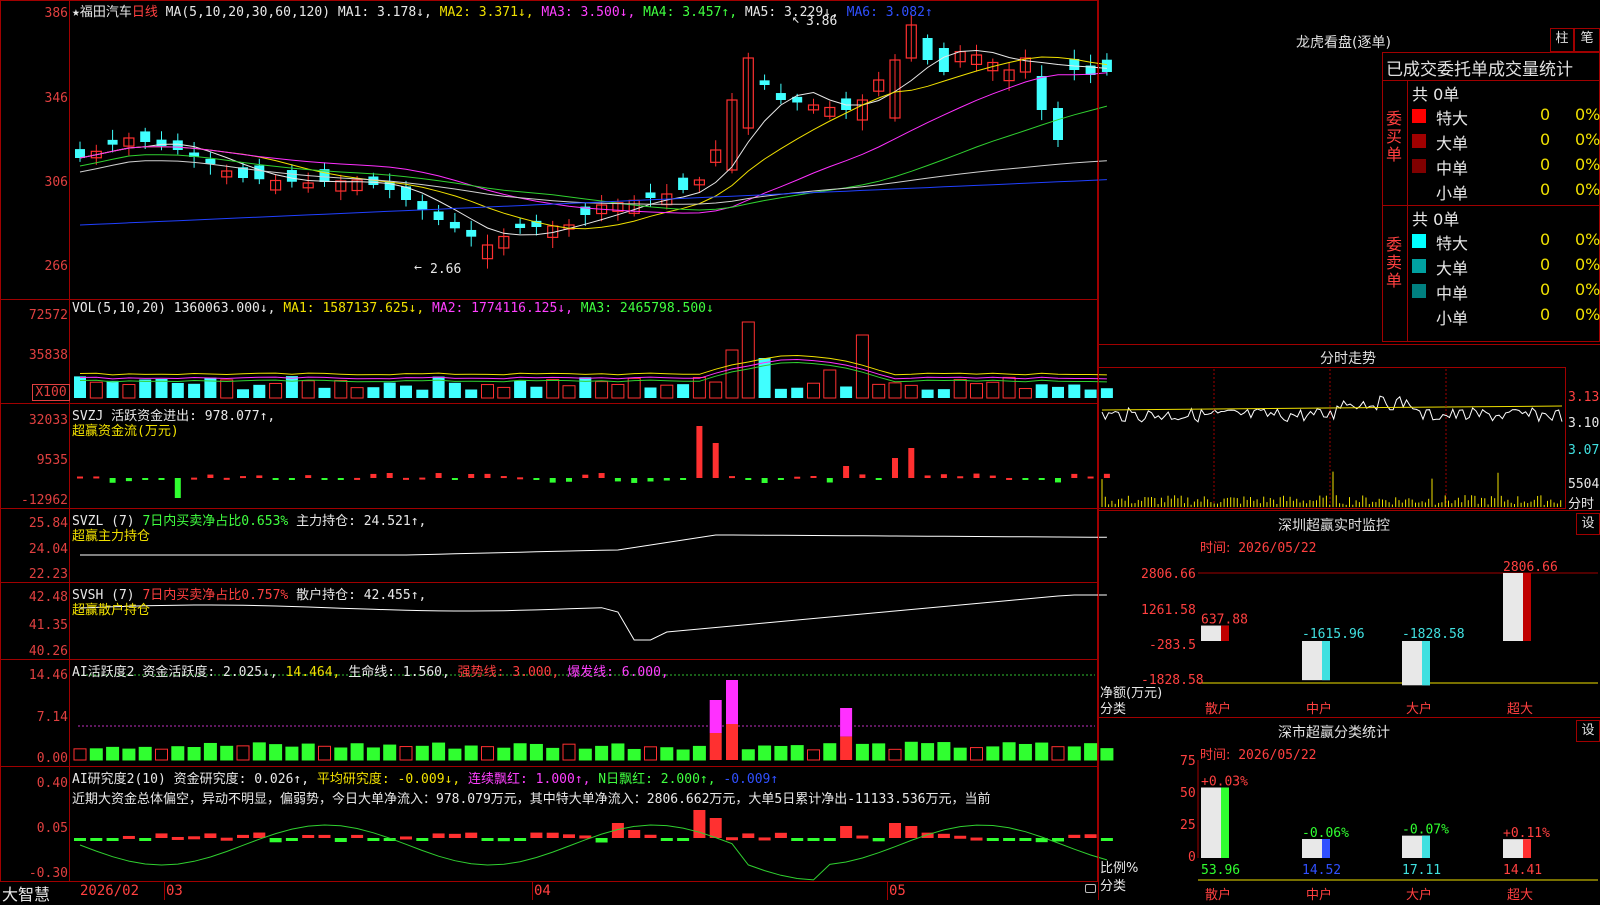 The image size is (1600, 905). What do you see at coordinates (56, 98) in the screenshot?
I see `price-ytick-1: 346` at bounding box center [56, 98].